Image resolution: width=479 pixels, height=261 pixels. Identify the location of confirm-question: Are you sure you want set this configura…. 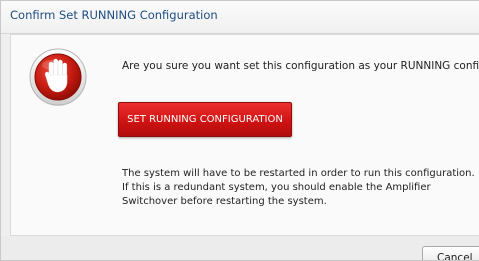
(300, 66).